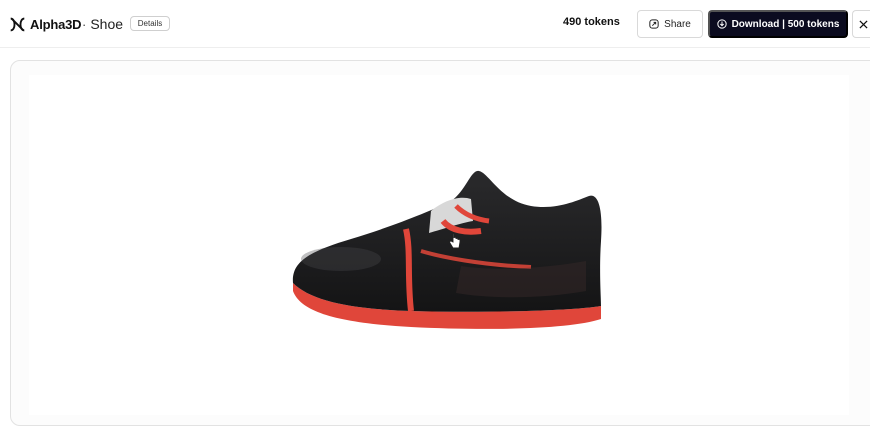 This screenshot has width=870, height=427. Describe the element at coordinates (785, 24) in the screenshot. I see `download-label: Download | 500 tokens` at that location.